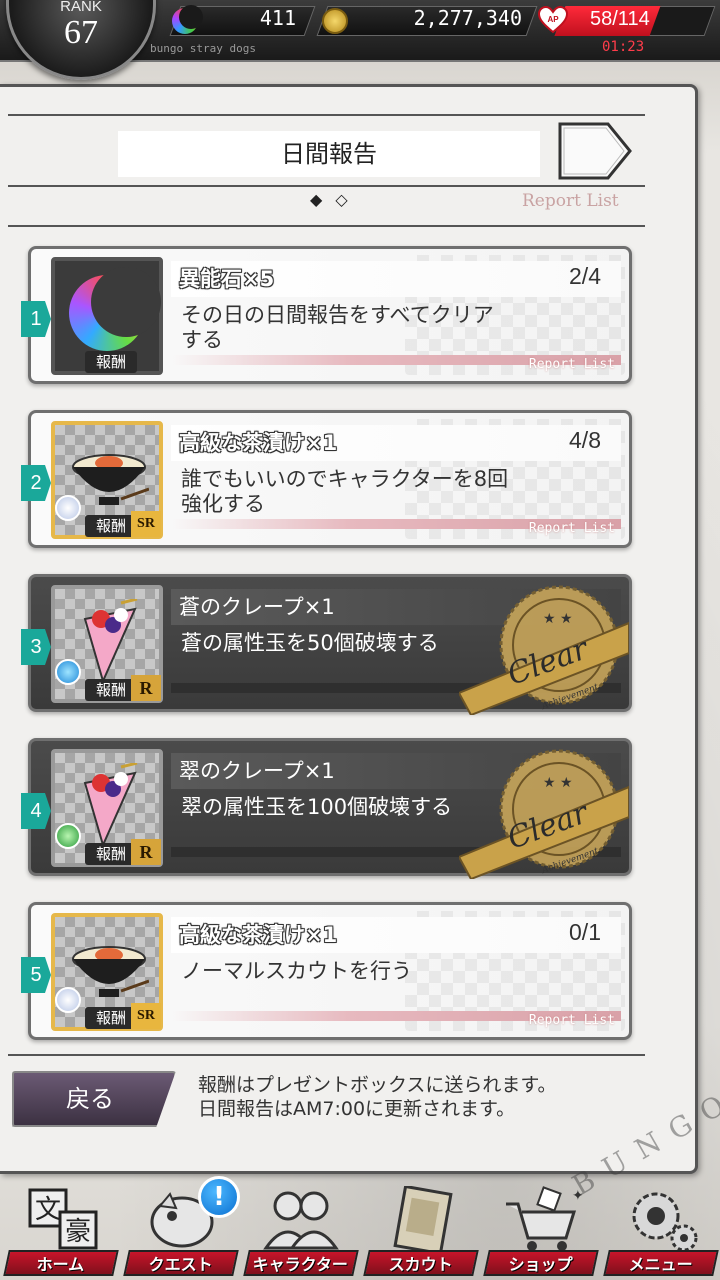 This screenshot has width=720, height=1280. Describe the element at coordinates (301, 1263) in the screenshot. I see `nav-label: キャラクター` at that location.